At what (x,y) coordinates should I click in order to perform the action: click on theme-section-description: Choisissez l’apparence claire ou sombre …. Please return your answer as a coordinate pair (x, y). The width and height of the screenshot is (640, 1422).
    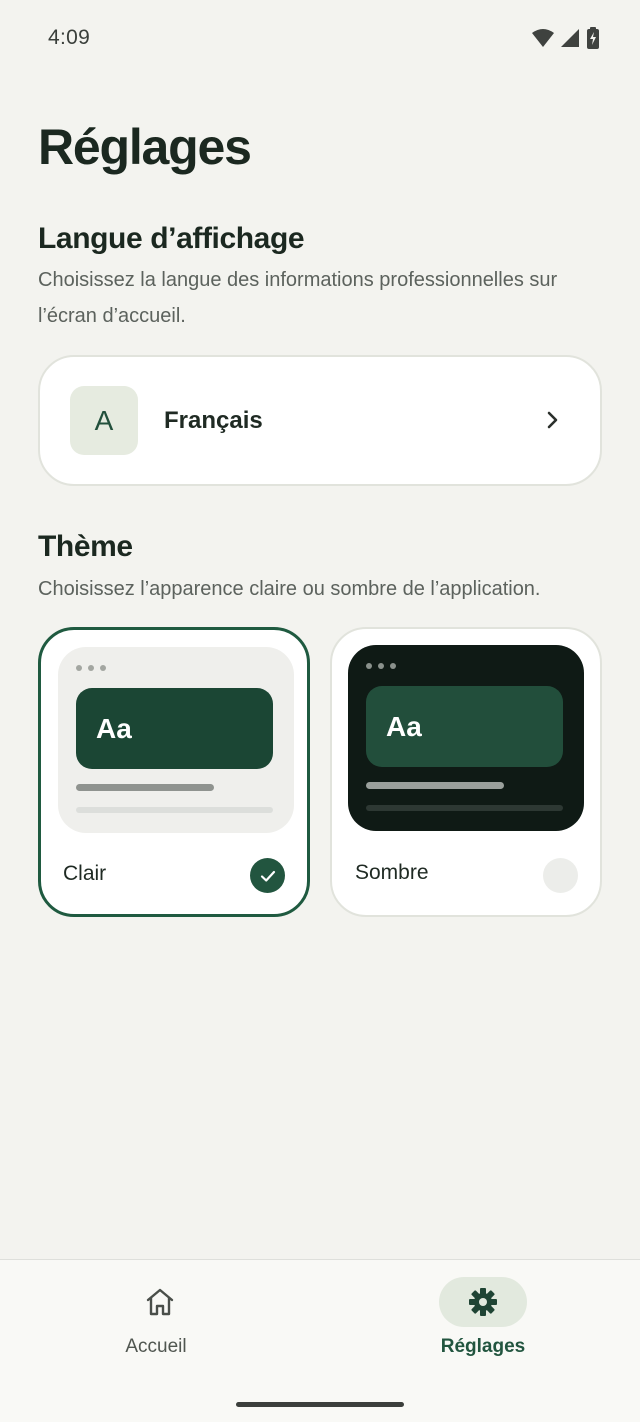
    Looking at the image, I should click on (289, 589).